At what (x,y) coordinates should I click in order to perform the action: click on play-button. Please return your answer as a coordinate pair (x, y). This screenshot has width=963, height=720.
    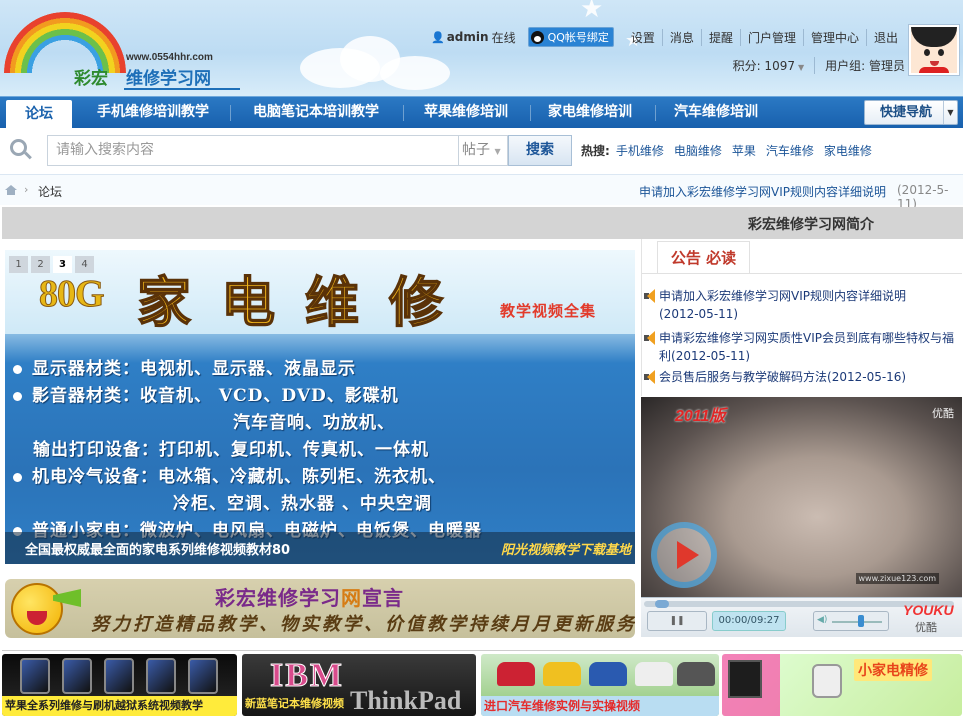
    Looking at the image, I should click on (684, 555).